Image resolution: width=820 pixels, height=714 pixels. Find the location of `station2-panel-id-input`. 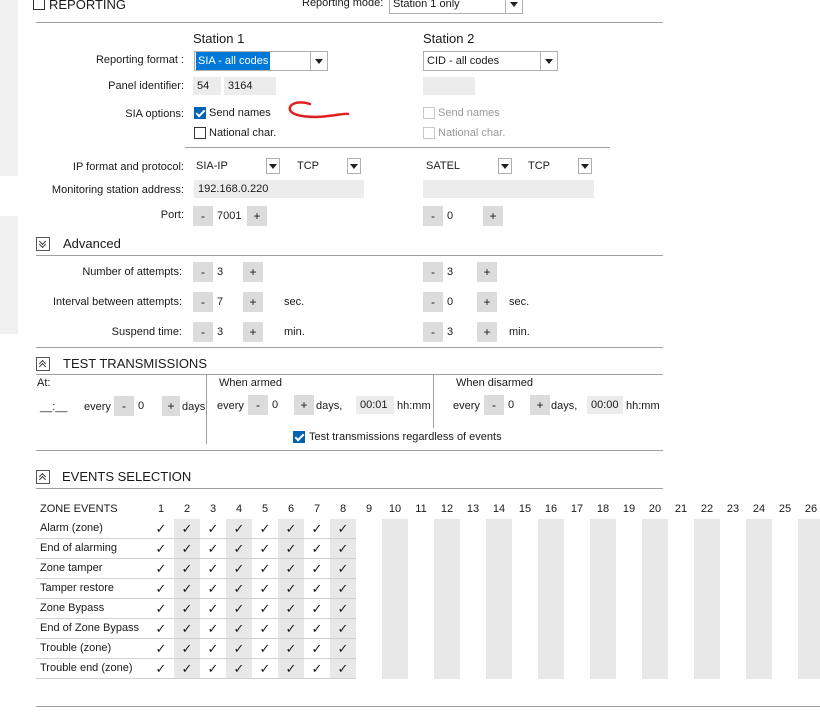

station2-panel-id-input is located at coordinates (449, 86).